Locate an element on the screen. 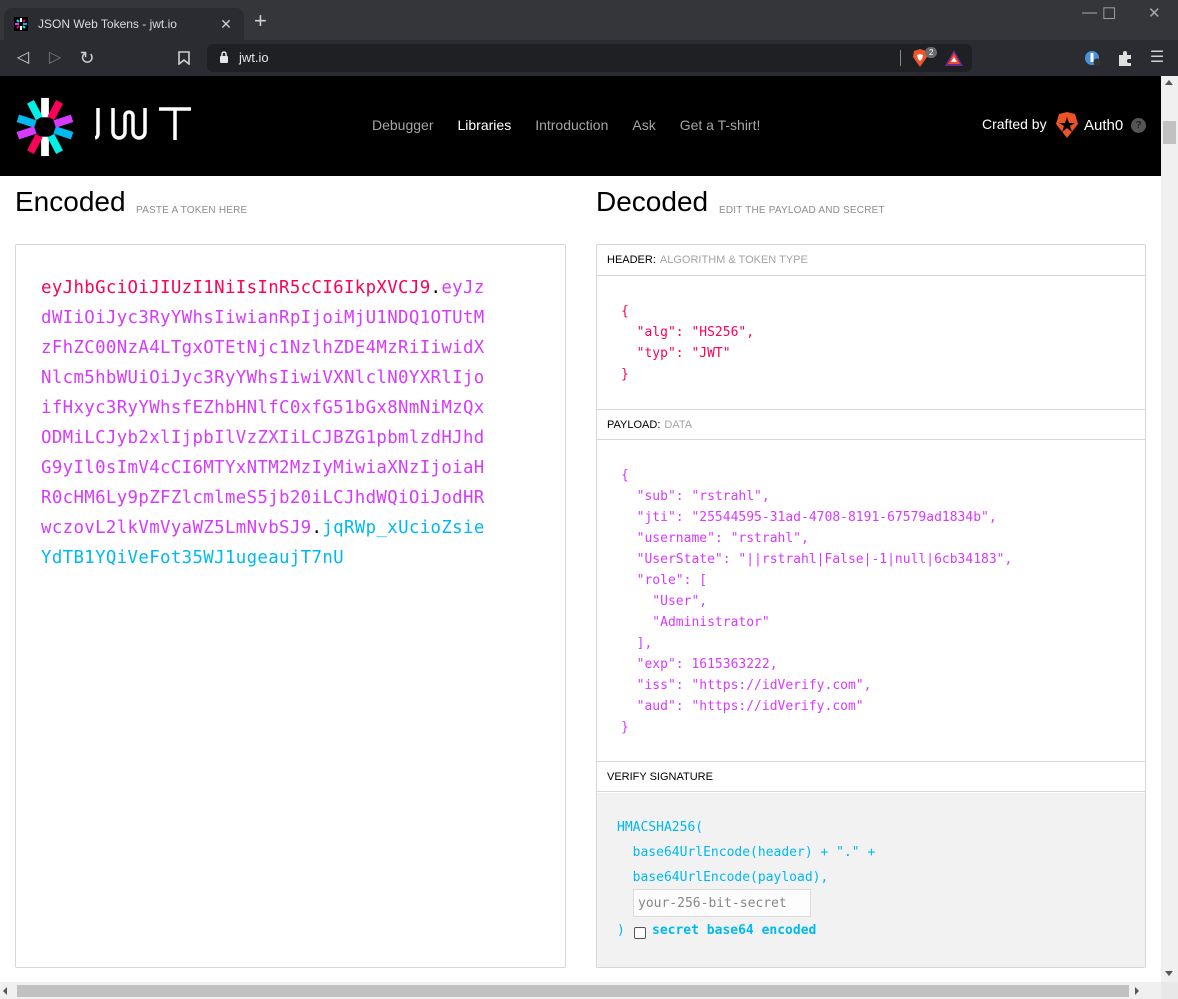  jwt-logo-icon is located at coordinates (45, 127).